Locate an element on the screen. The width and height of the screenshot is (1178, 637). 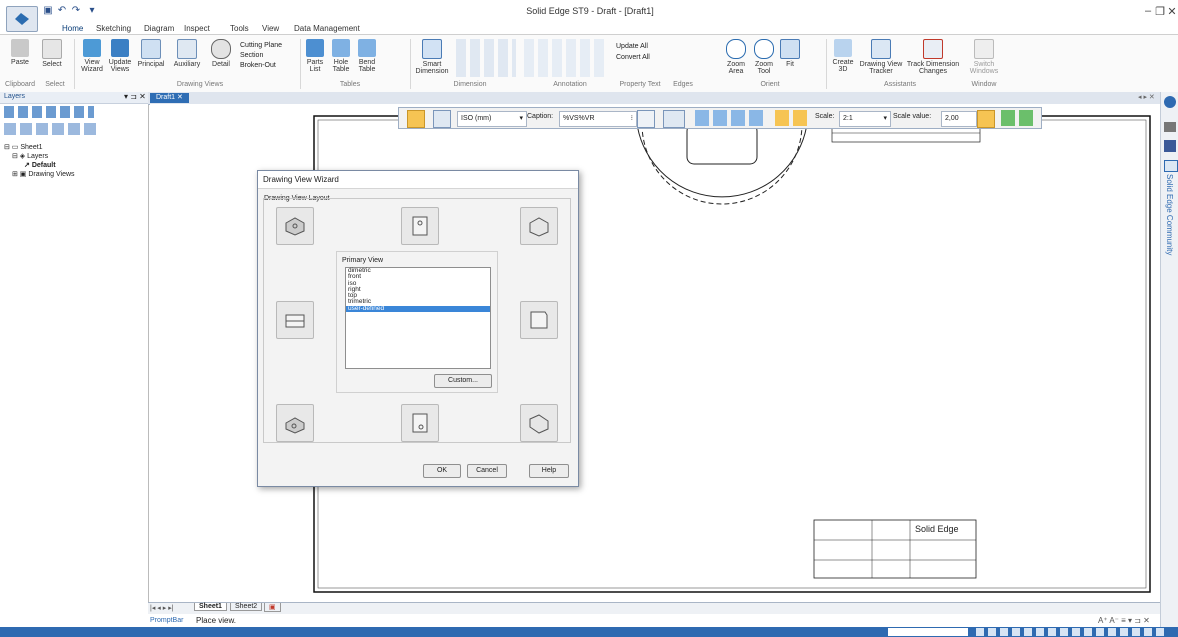
undo-icon: ↶ is located at coordinates (62, 10).